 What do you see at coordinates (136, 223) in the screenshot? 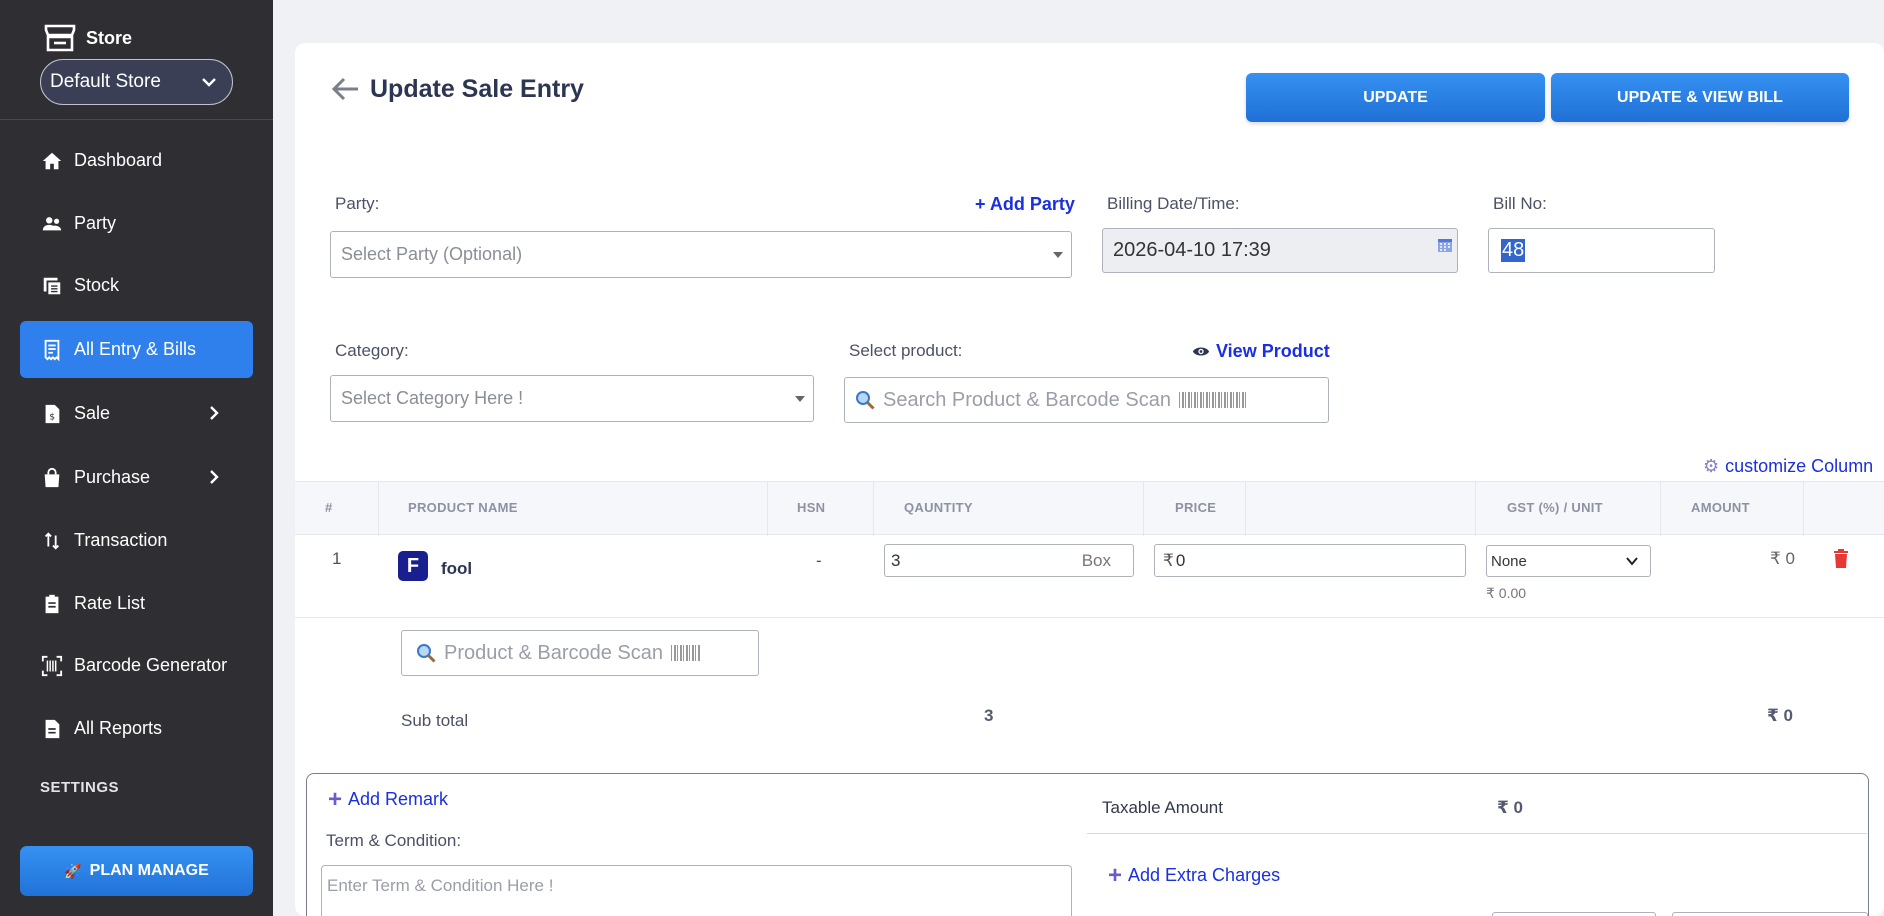
I see `sidebar-item-party: Party` at bounding box center [136, 223].